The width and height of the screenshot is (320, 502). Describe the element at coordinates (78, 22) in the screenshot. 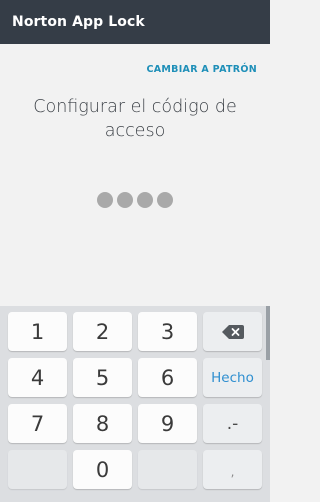

I see `app-title: Norton App Lock` at that location.